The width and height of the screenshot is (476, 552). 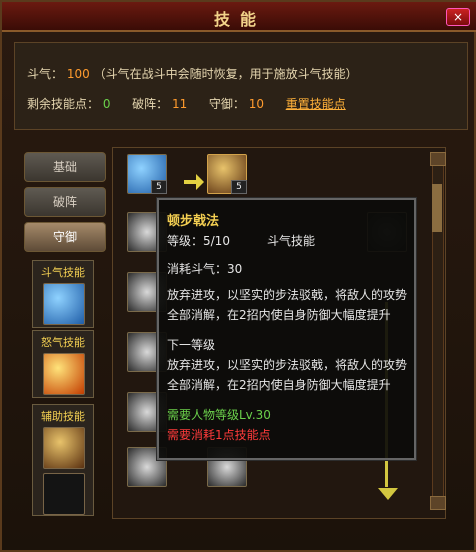 What do you see at coordinates (45, 74) in the screenshot?
I see `energy-label: 斗气：` at bounding box center [45, 74].